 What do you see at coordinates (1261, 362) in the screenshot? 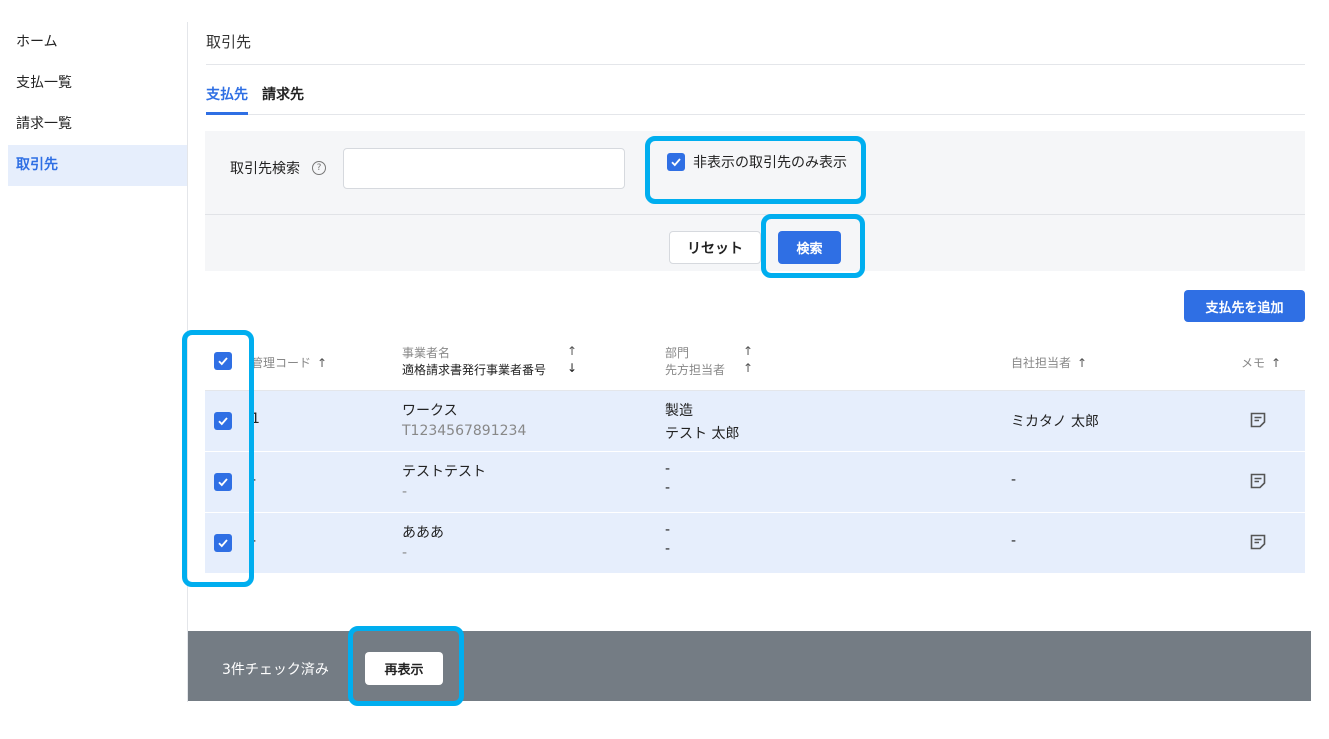
I see `header-memo: メモ ↑` at bounding box center [1261, 362].